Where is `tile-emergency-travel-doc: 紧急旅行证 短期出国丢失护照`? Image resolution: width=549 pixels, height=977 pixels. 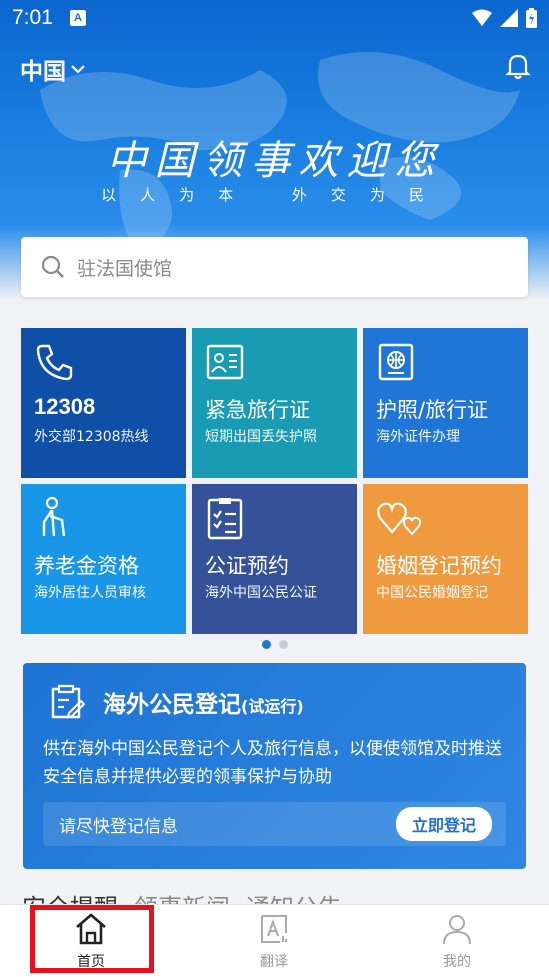 tile-emergency-travel-doc: 紧急旅行证 短期出国丢失护照 is located at coordinates (274, 403).